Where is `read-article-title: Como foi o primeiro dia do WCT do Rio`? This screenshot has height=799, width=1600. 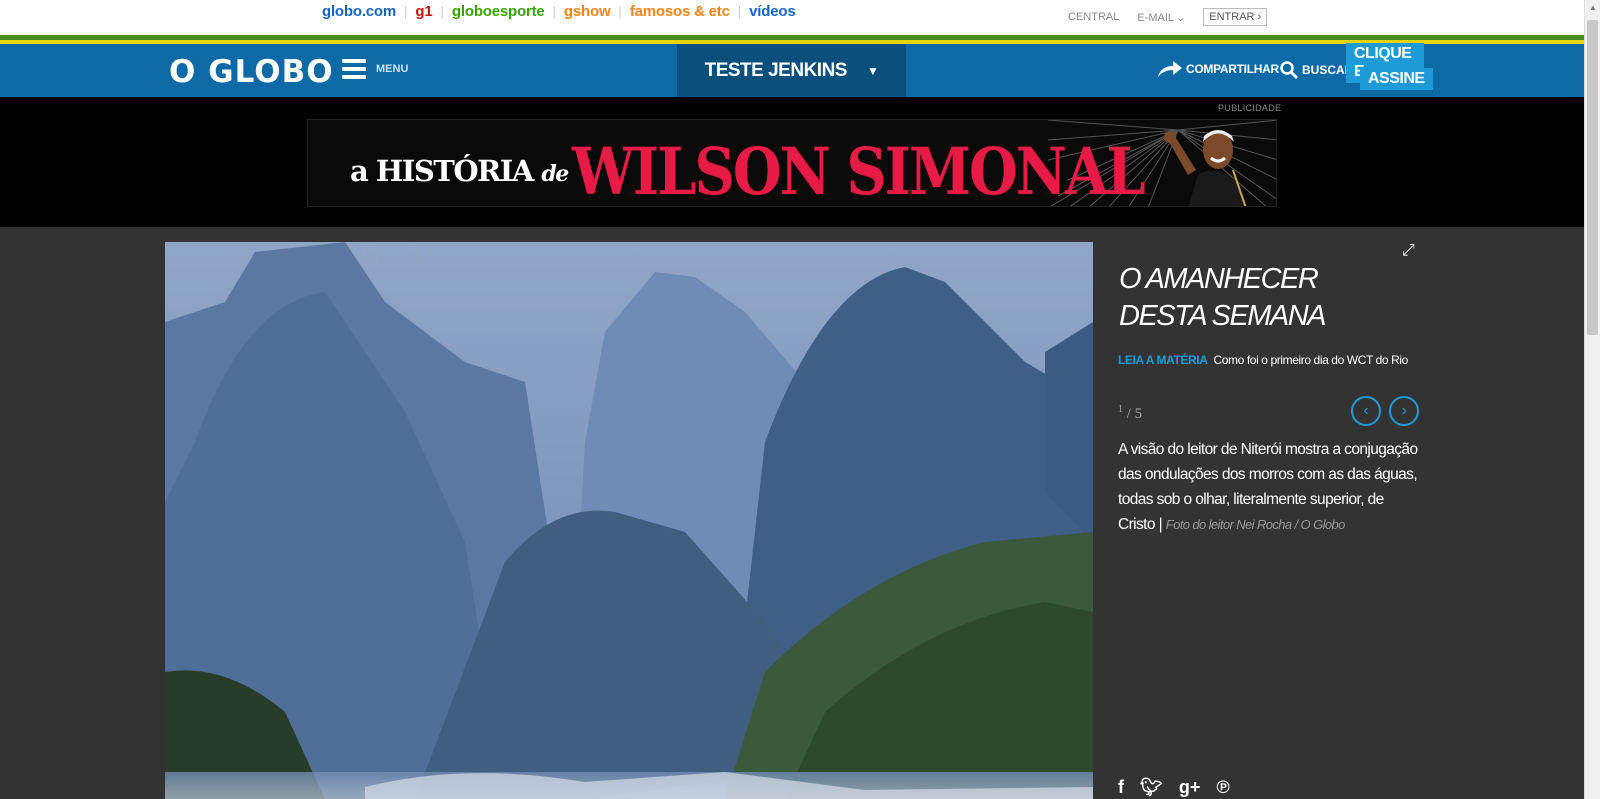 read-article-title: Como foi o primeiro dia do WCT do Rio is located at coordinates (1311, 360).